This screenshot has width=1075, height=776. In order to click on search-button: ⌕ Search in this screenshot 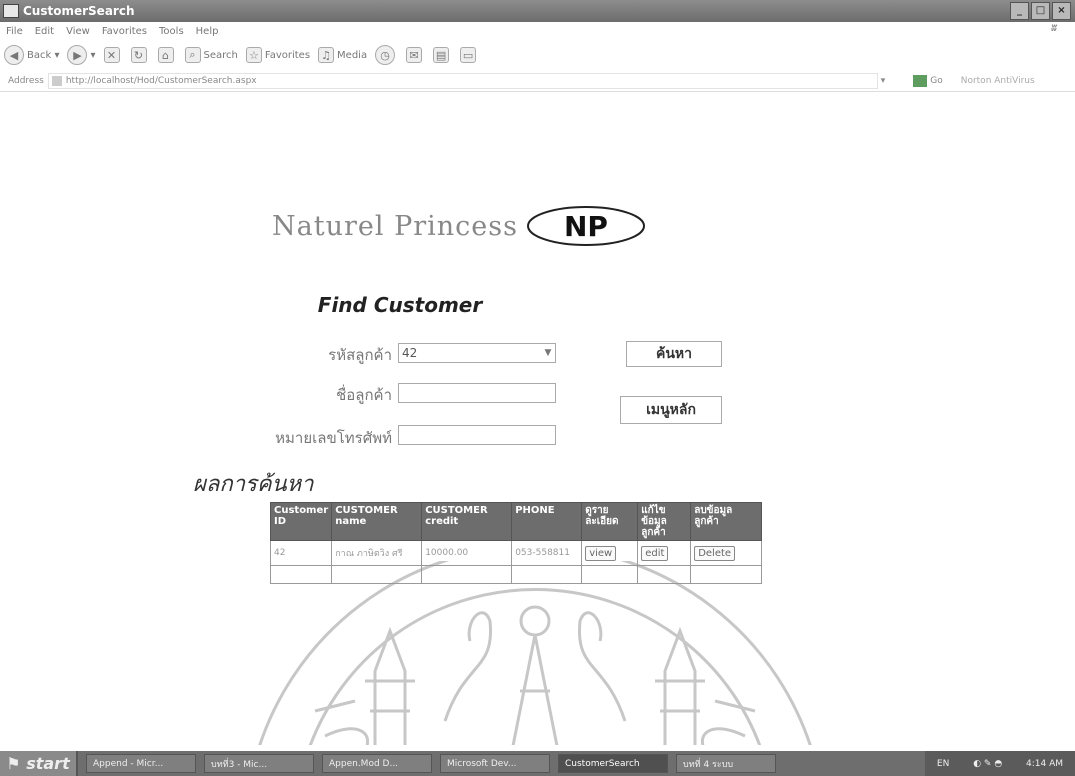, I will do `click(211, 55)`.